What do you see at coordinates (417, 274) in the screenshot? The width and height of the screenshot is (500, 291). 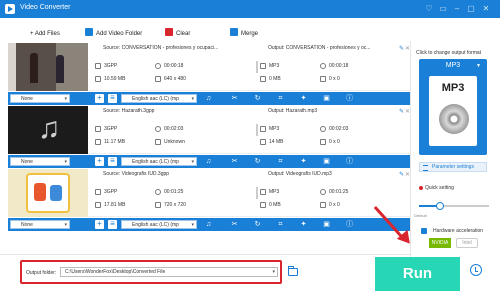 I see `run-button: Run` at bounding box center [417, 274].